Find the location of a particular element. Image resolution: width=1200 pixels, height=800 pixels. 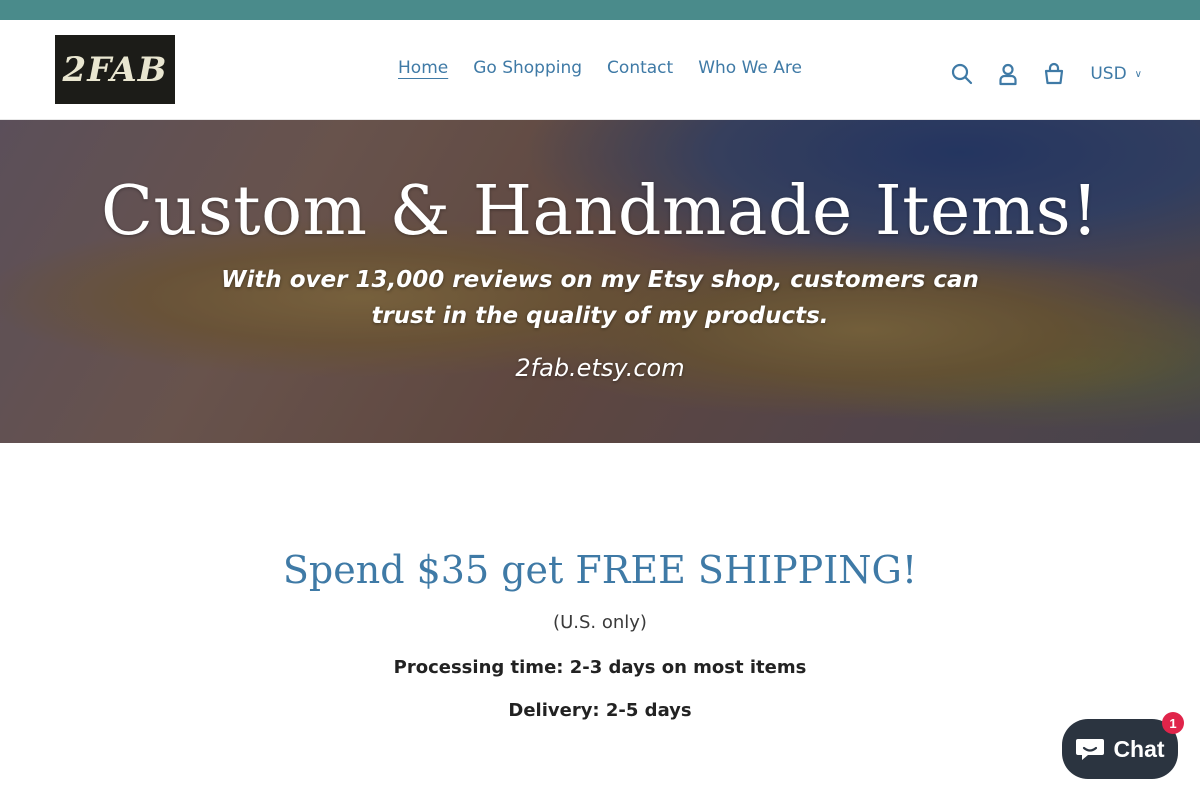

header-icons: USD ∨ is located at coordinates (1045, 74).